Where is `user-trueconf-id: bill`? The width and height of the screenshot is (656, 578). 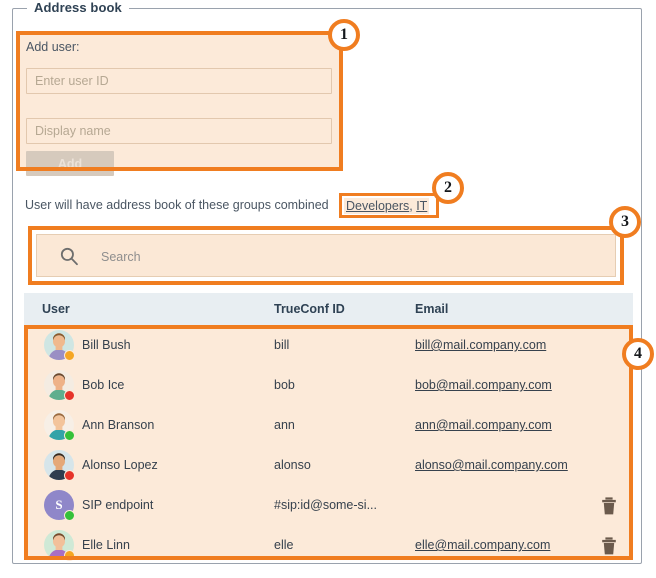
user-trueconf-id: bill is located at coordinates (282, 345).